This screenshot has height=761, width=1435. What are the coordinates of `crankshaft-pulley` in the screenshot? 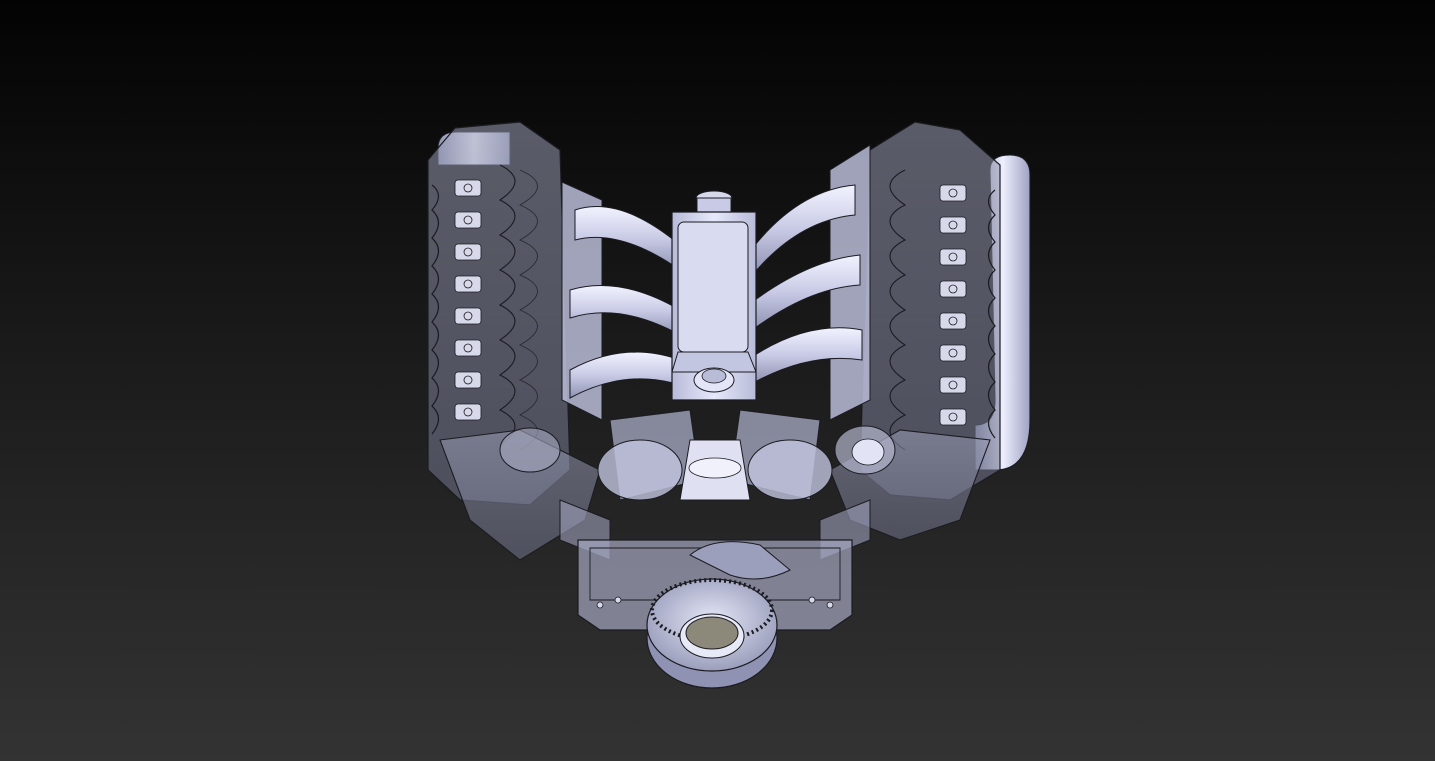 It's located at (712, 633).